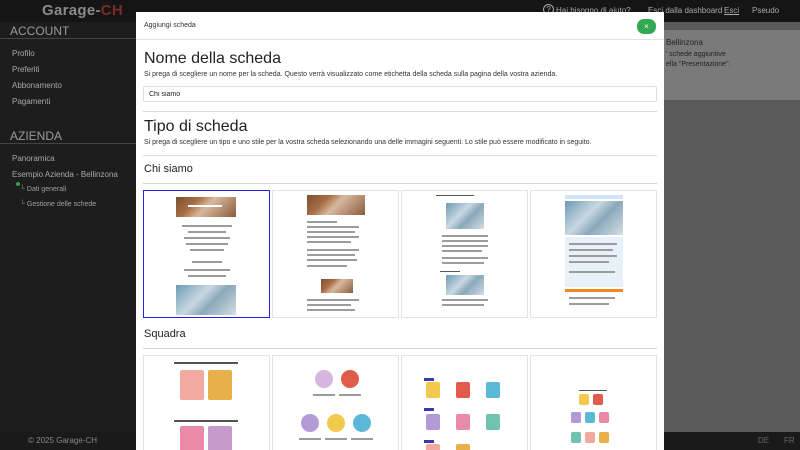 This screenshot has width=800, height=450. I want to click on panel-line-1: Bellinzona, so click(684, 42).